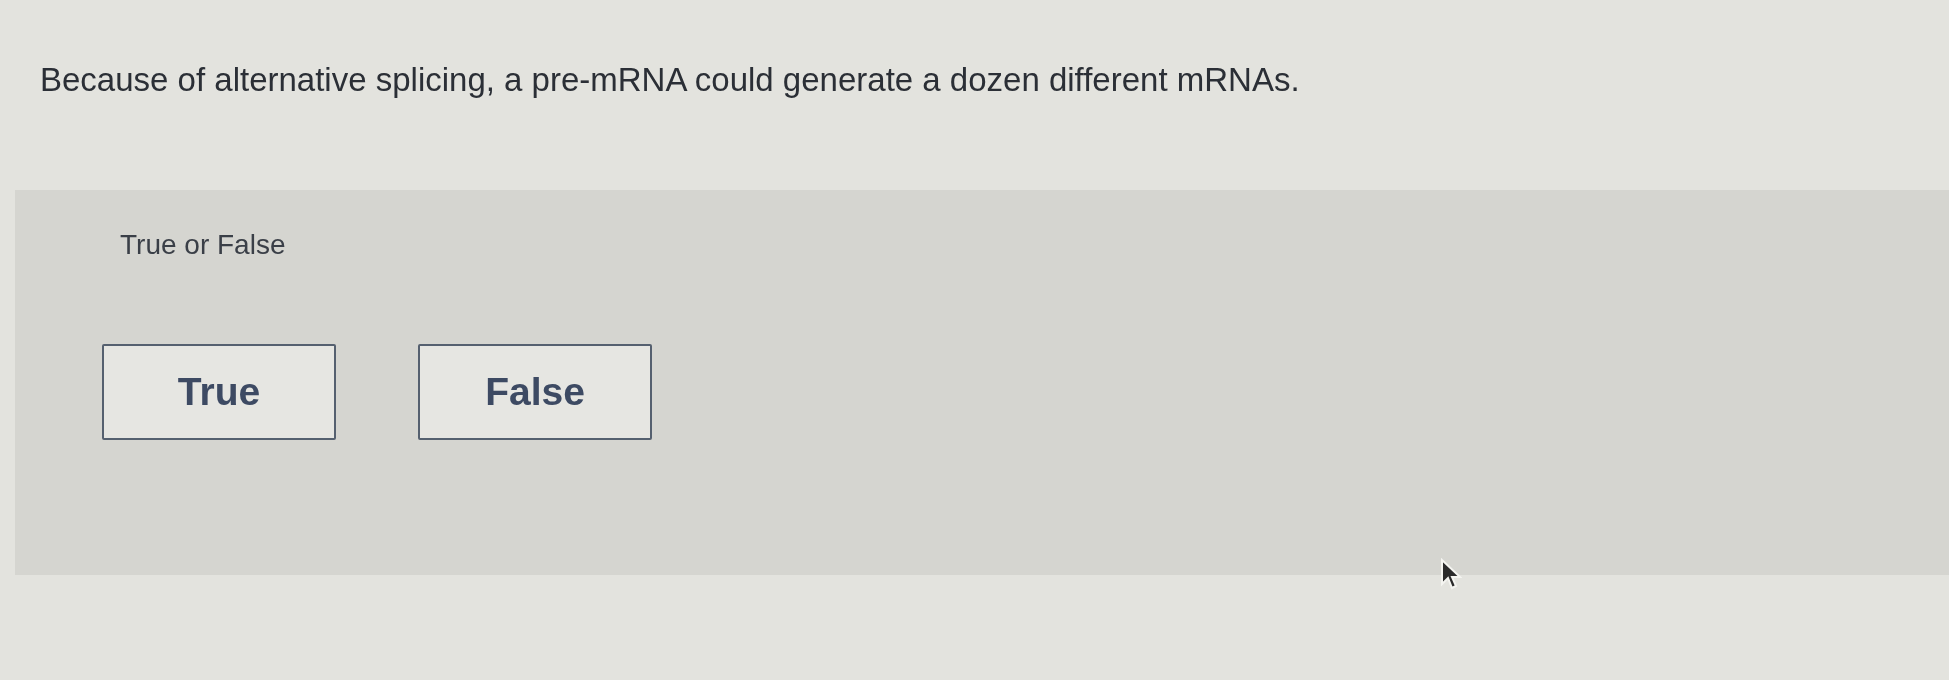  What do you see at coordinates (535, 392) in the screenshot?
I see `answer-option: False` at bounding box center [535, 392].